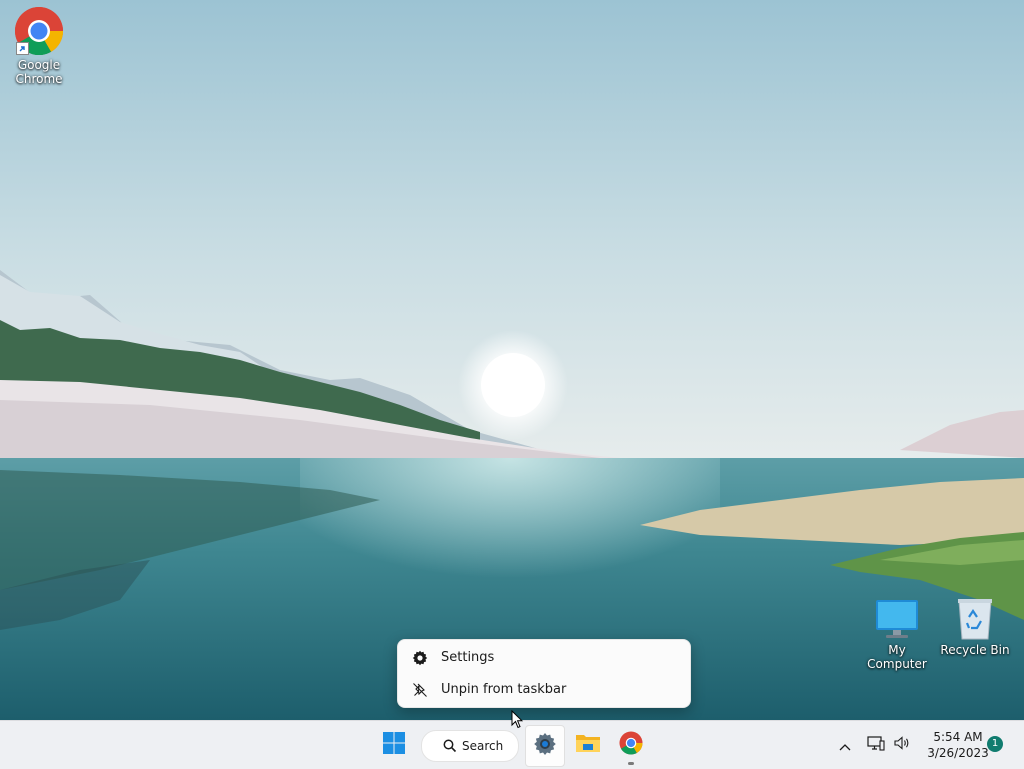 The width and height of the screenshot is (1024, 769). I want to click on taskbar-context-menu: Settings Unpin from taskbar, so click(544, 673).